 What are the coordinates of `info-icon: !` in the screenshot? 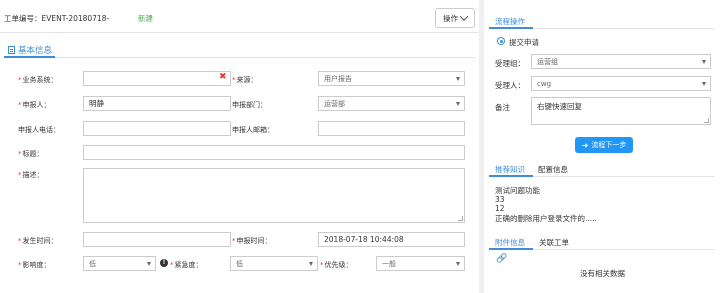 It's located at (164, 263).